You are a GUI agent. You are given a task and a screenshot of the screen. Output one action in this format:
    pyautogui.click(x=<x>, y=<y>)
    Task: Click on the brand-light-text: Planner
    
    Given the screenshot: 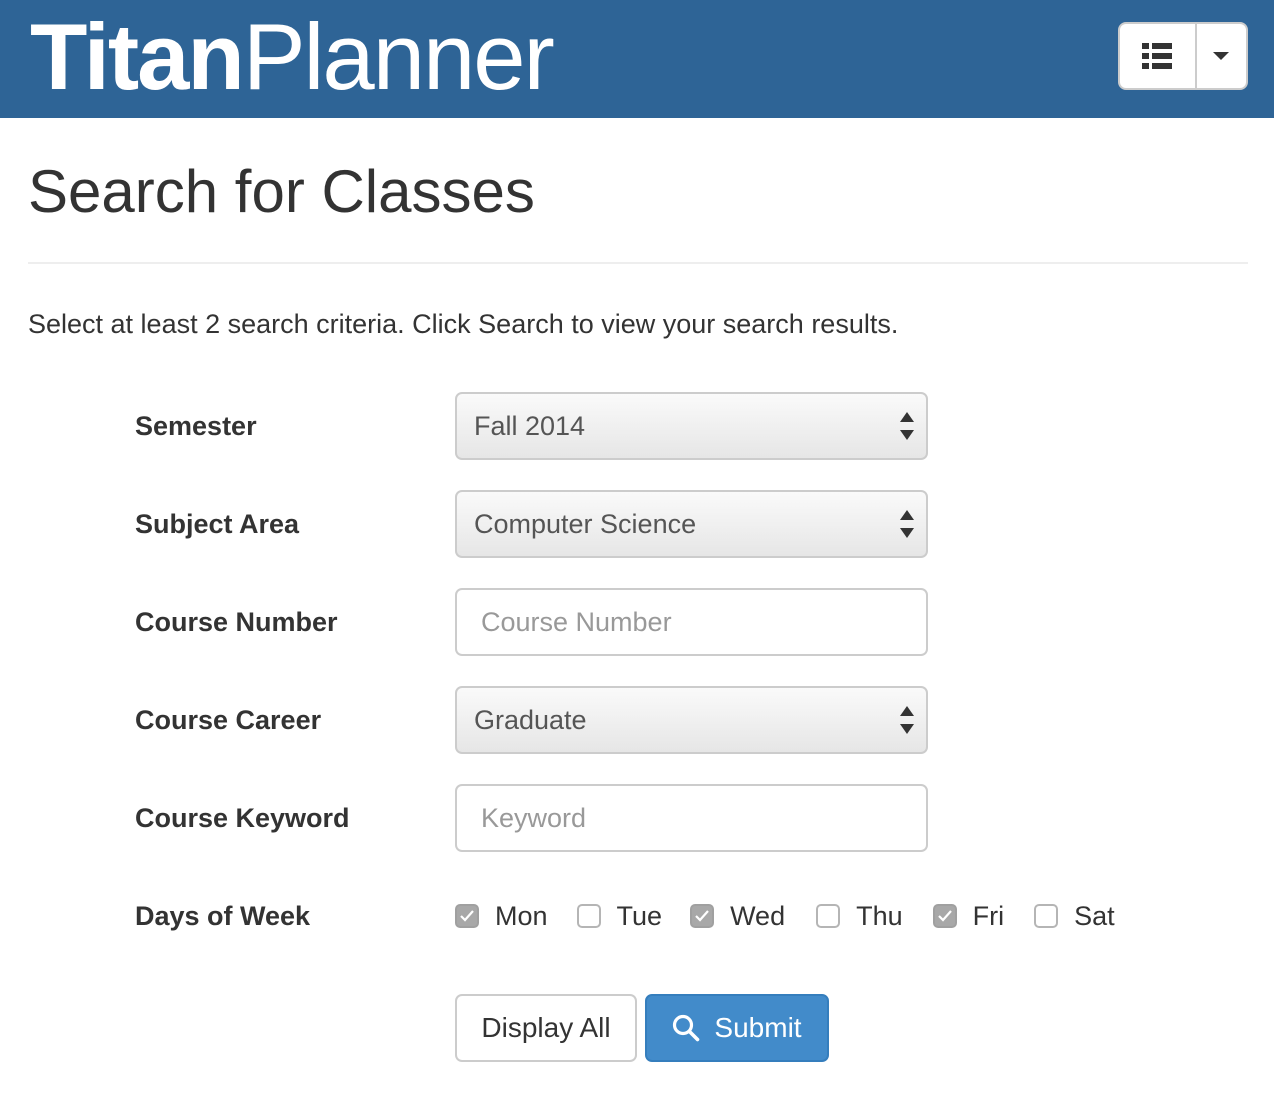 What is the action you would take?
    pyautogui.click(x=398, y=56)
    